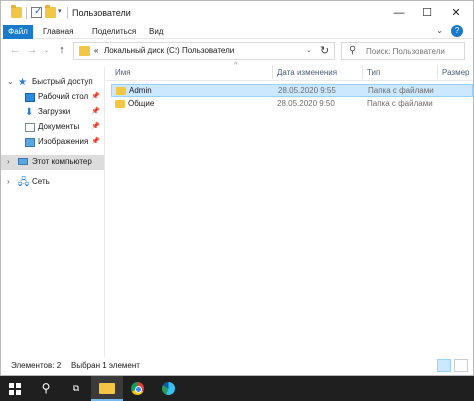 Image resolution: width=474 pixels, height=401 pixels. Describe the element at coordinates (96, 50) in the screenshot. I see `path-overflow: «` at that location.